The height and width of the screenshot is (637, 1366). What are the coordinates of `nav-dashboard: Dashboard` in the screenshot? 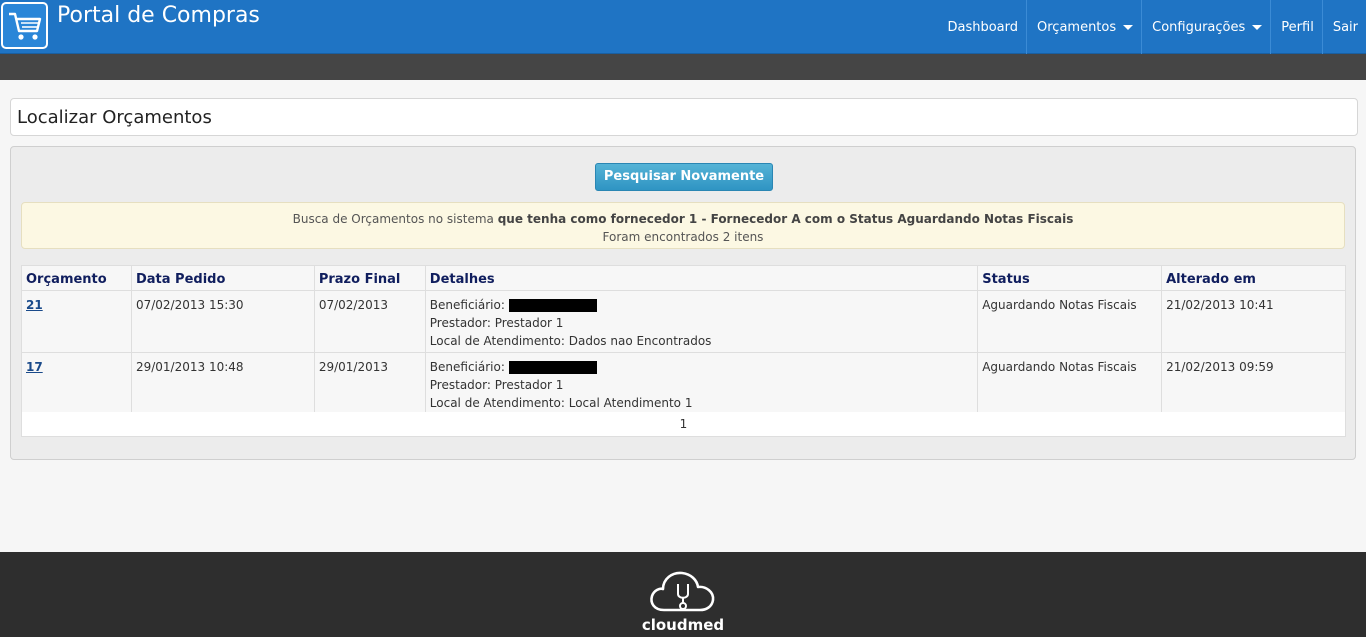 It's located at (981, 27).